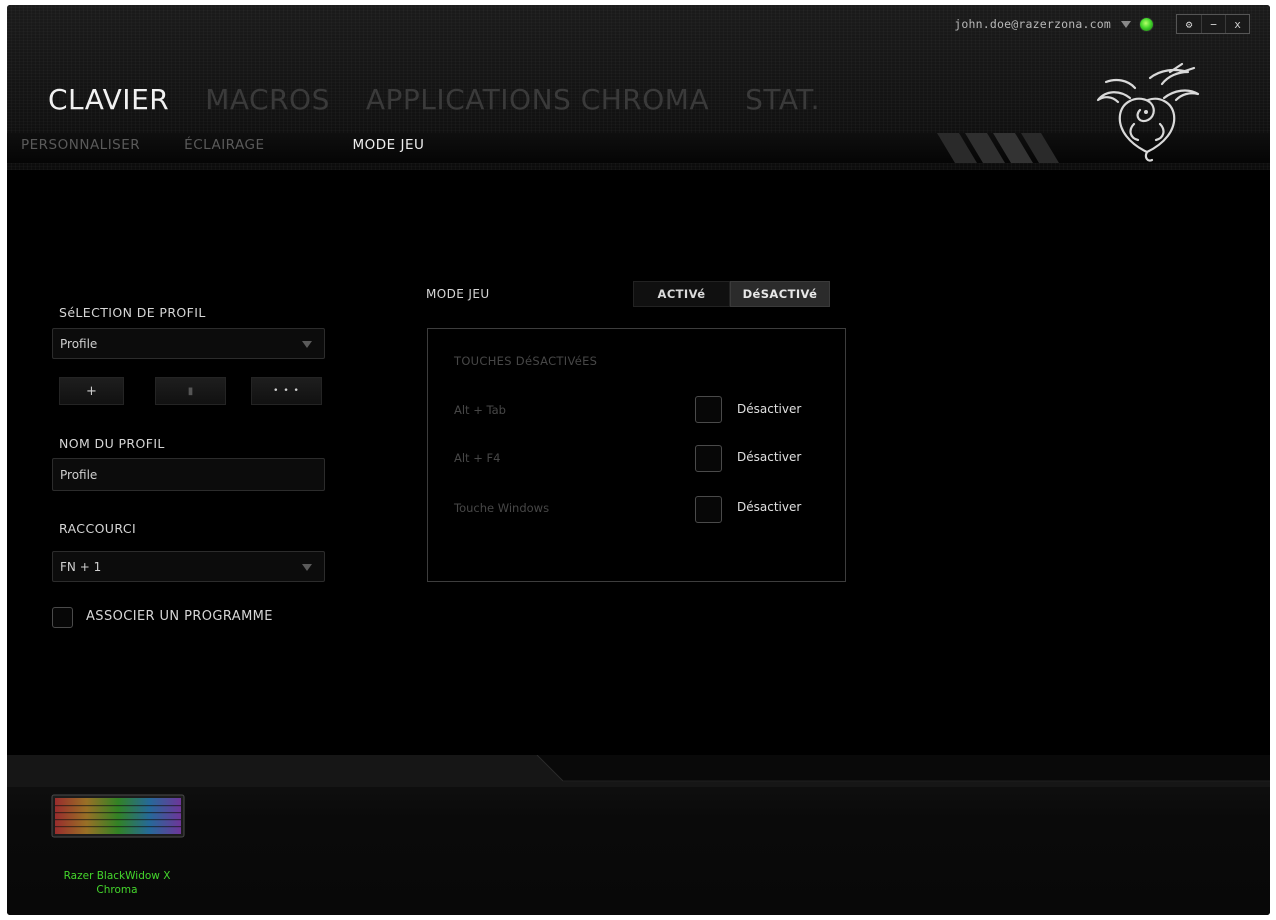 The width and height of the screenshot is (1276, 920). I want to click on more-icon: • • •, so click(286, 391).